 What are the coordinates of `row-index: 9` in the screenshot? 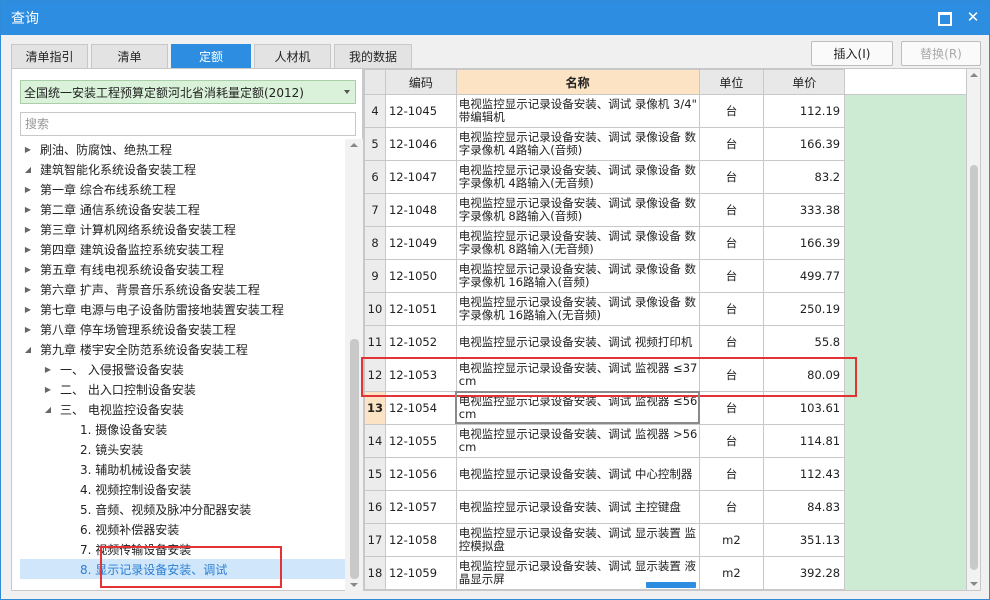 It's located at (375, 276).